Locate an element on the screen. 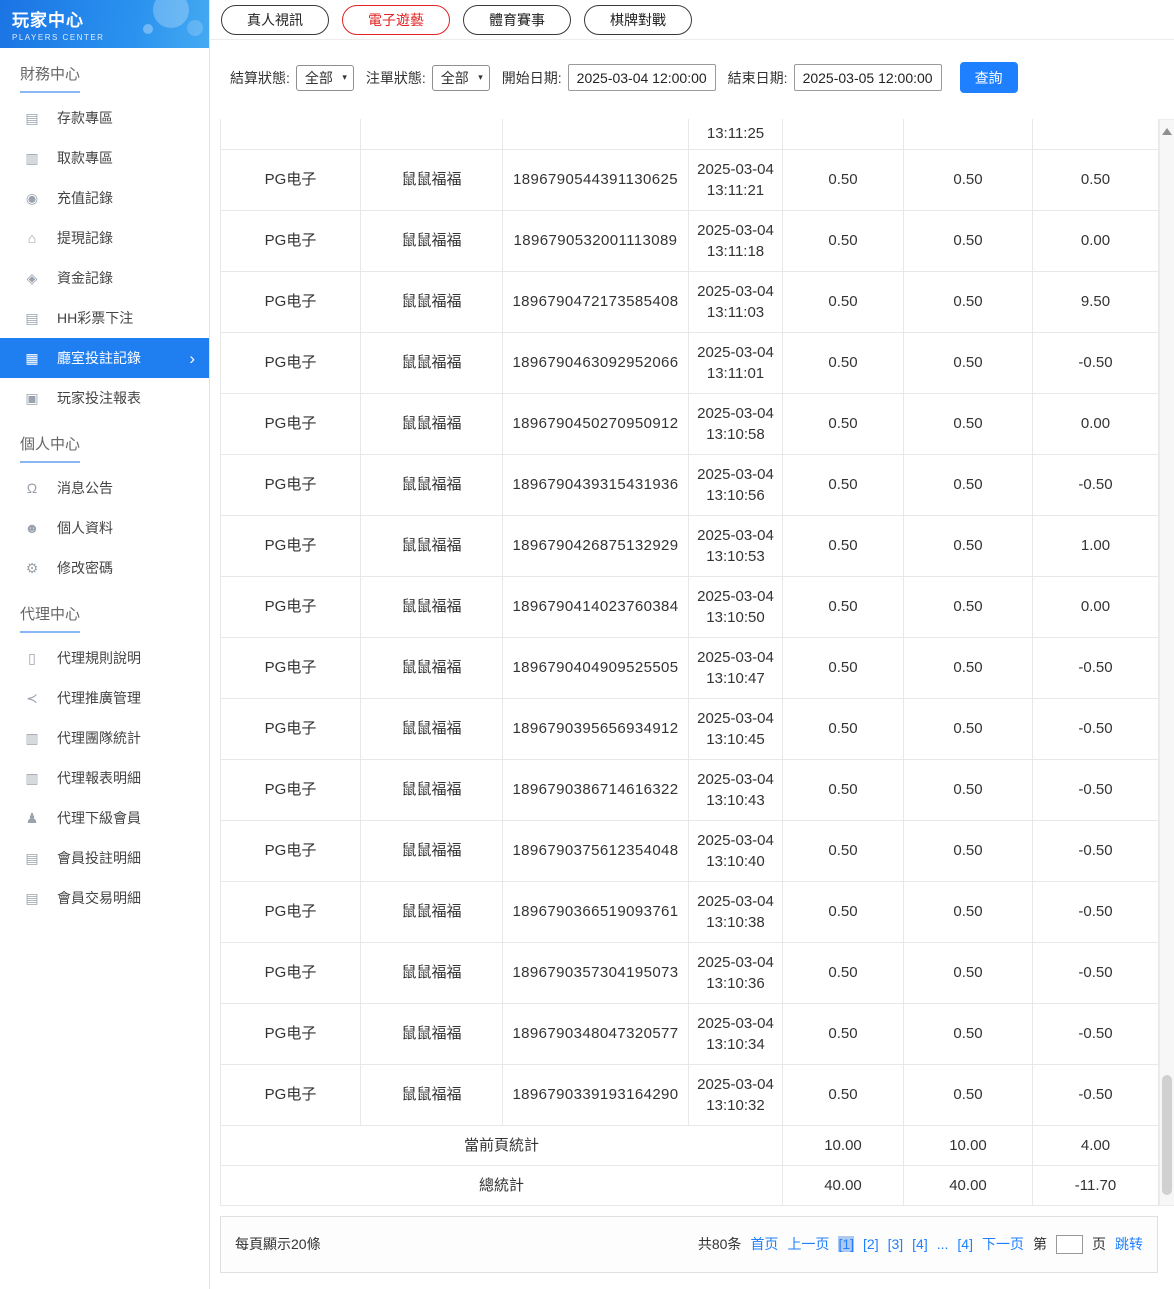  cell-bet-time: 2025-03-04 13:10:45 is located at coordinates (735, 728).